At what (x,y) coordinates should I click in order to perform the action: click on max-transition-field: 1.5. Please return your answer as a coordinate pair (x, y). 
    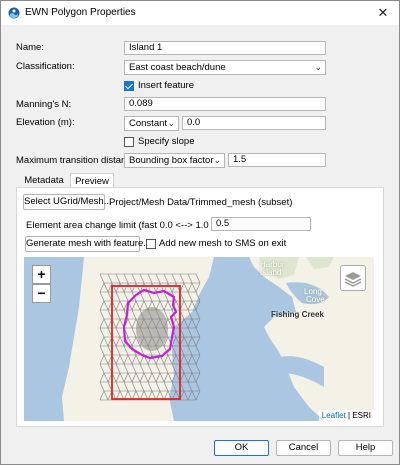
    Looking at the image, I should click on (277, 160).